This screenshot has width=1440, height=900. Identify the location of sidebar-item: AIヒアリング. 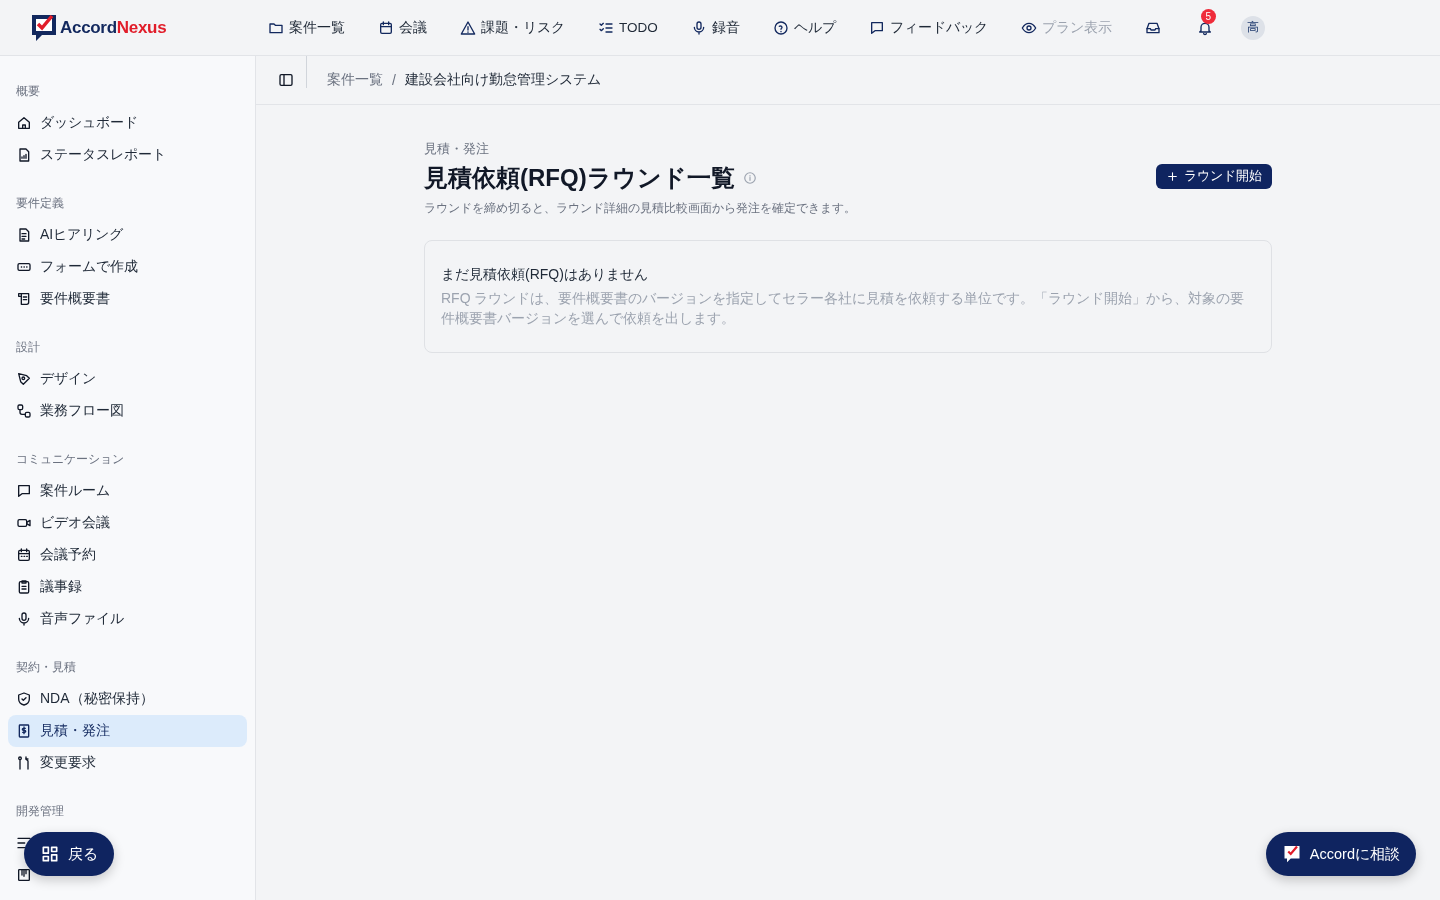
(127, 235).